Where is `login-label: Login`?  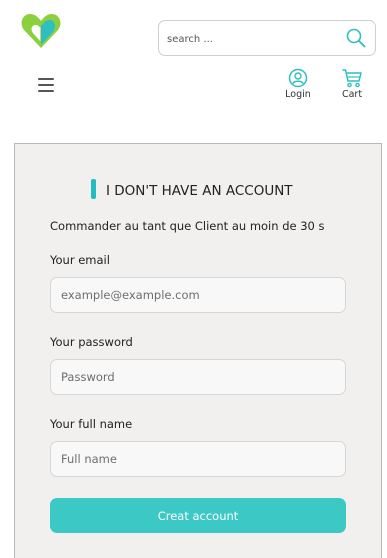 login-label: Login is located at coordinates (298, 94).